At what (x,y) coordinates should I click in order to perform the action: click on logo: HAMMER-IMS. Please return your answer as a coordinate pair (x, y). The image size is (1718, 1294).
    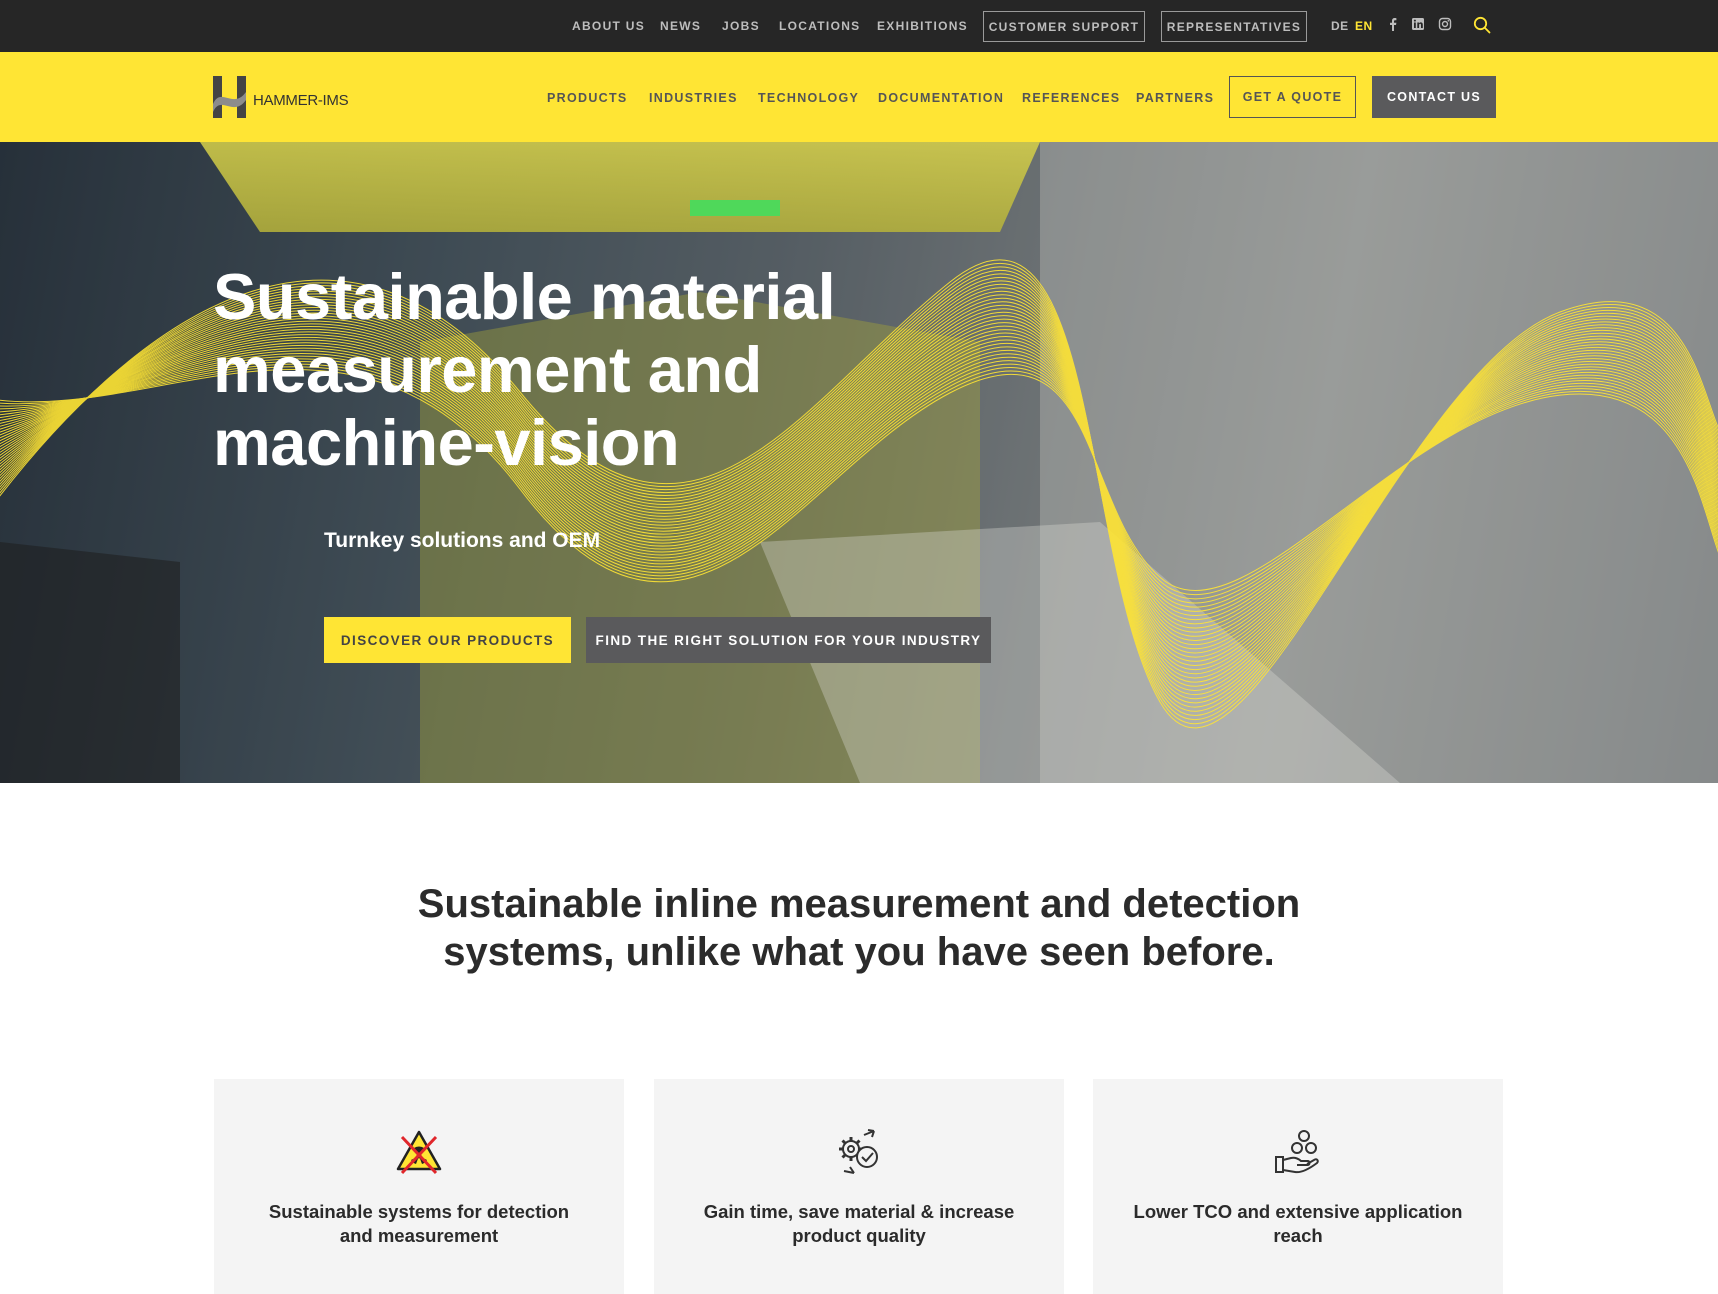
    Looking at the image, I should click on (283, 97).